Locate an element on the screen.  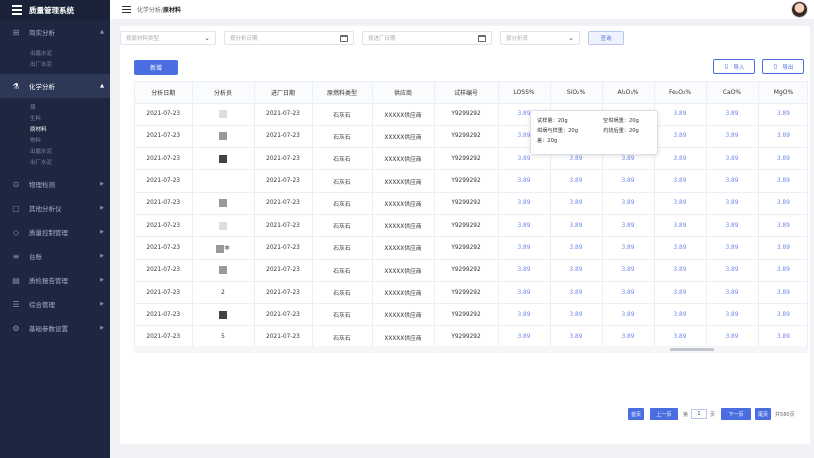
next-page-button: 下一页 is located at coordinates (736, 414).